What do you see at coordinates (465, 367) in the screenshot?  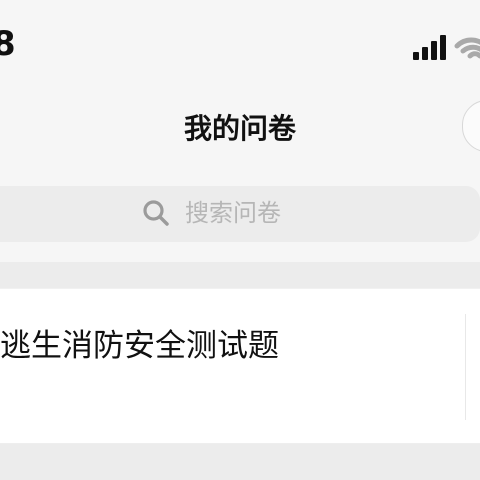 I see `card-divider` at bounding box center [465, 367].